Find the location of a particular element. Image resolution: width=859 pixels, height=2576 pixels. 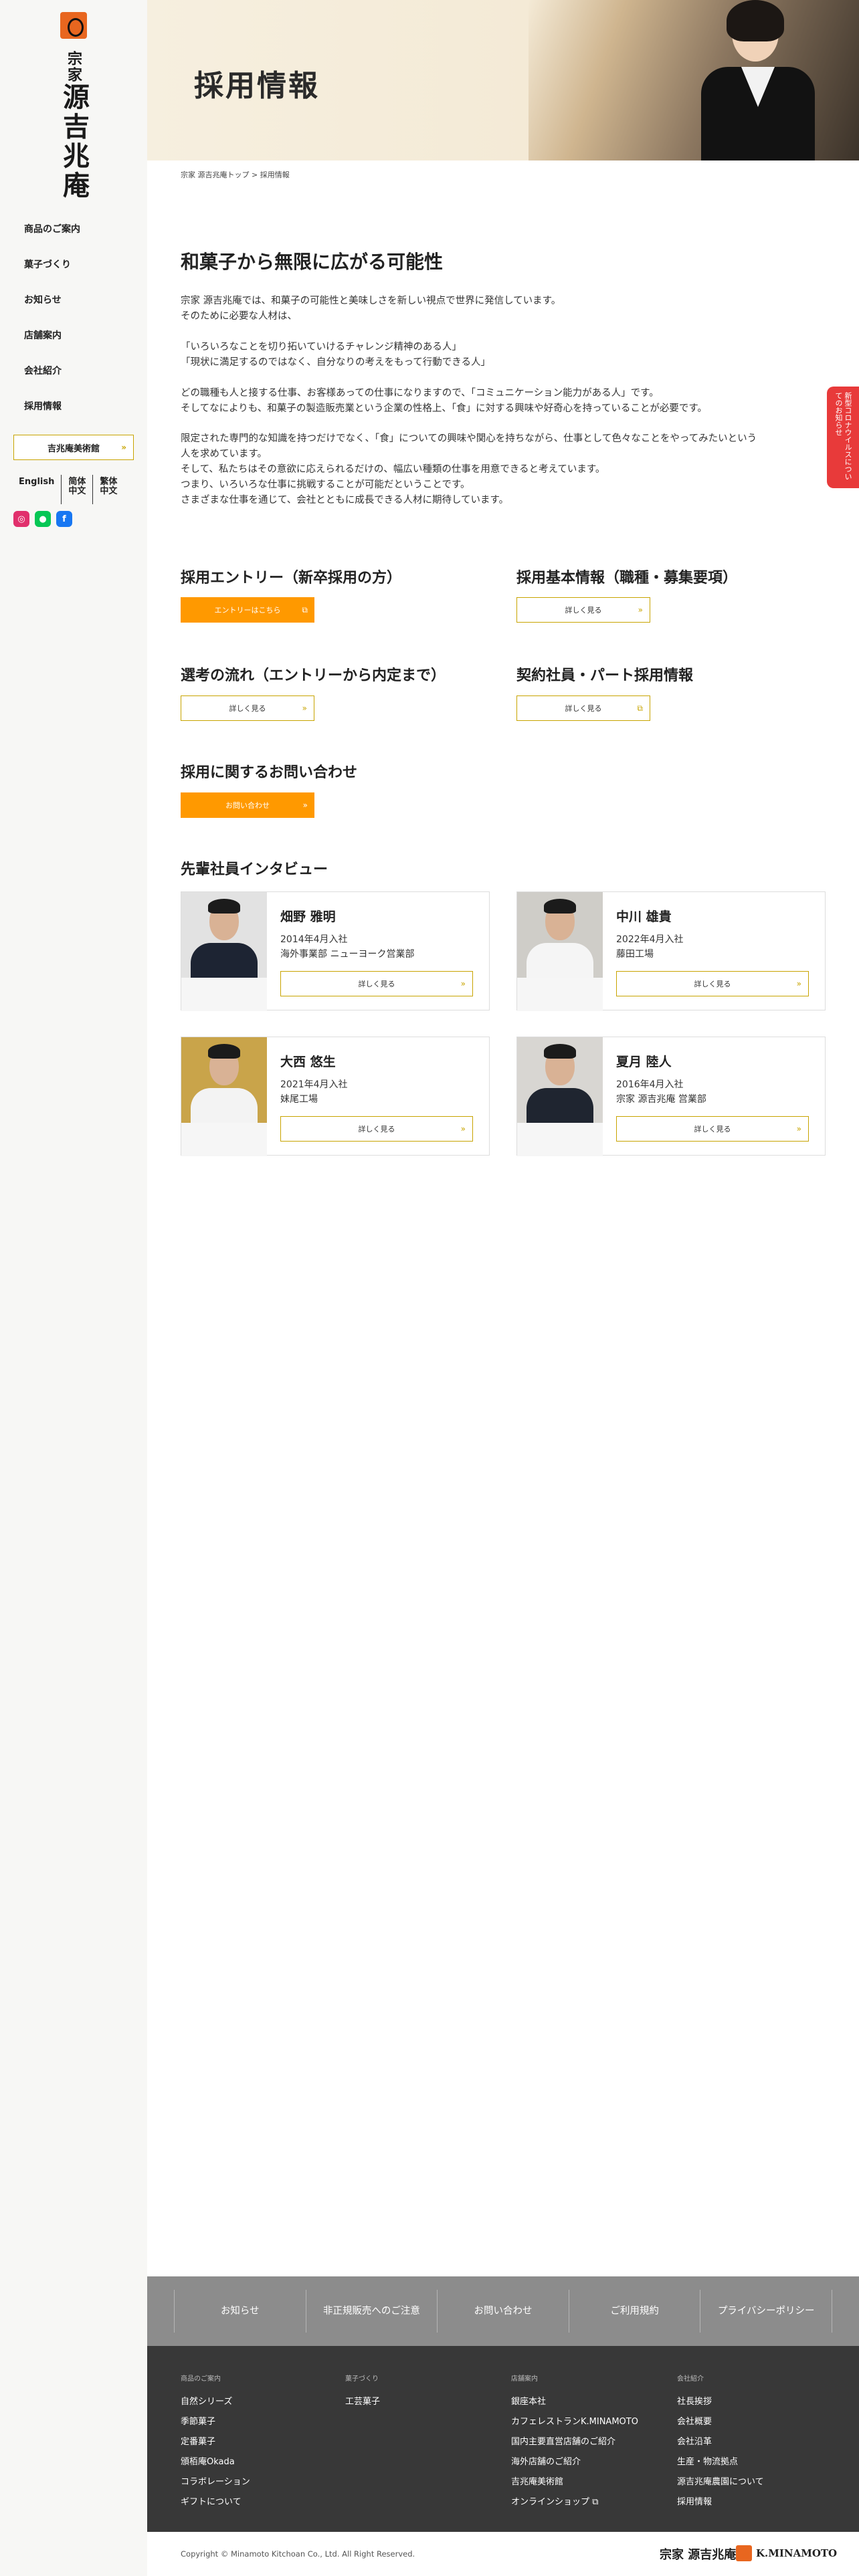

nav-item-stores: 店舗案内 is located at coordinates (52, 335).